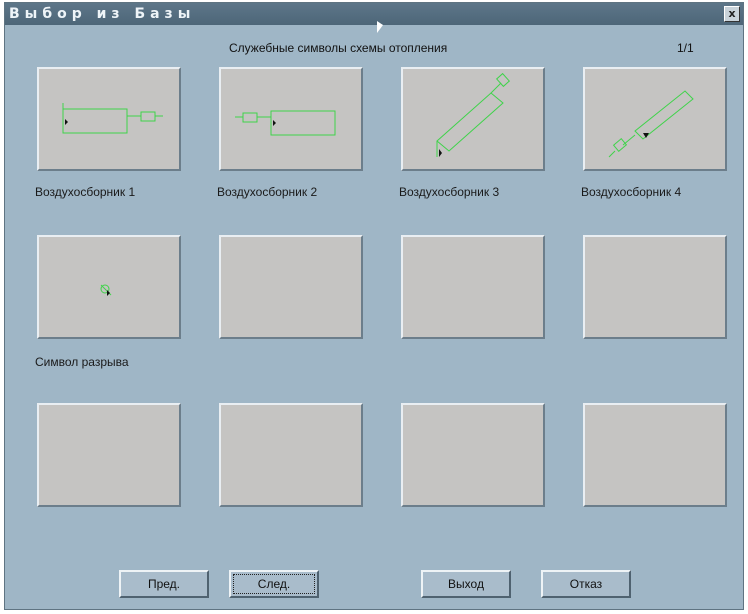 This screenshot has width=748, height=614. Describe the element at coordinates (473, 114) in the screenshot. I see `air-collector-3-icon` at that location.